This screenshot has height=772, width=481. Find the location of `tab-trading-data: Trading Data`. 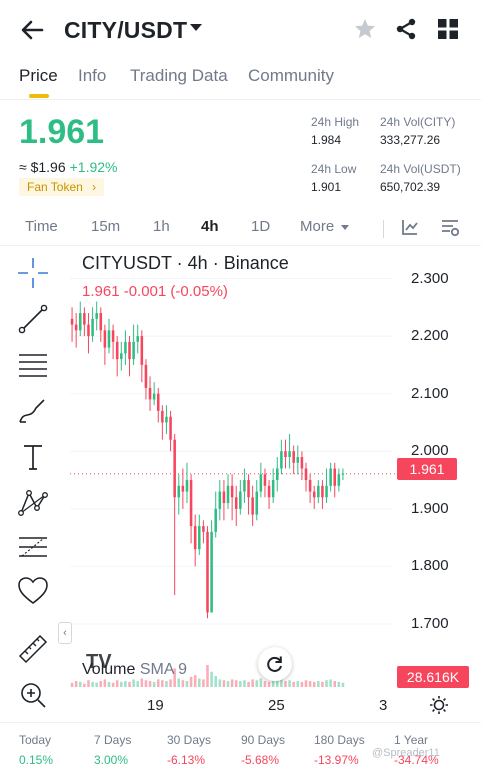

tab-trading-data: Trading Data is located at coordinates (179, 76).